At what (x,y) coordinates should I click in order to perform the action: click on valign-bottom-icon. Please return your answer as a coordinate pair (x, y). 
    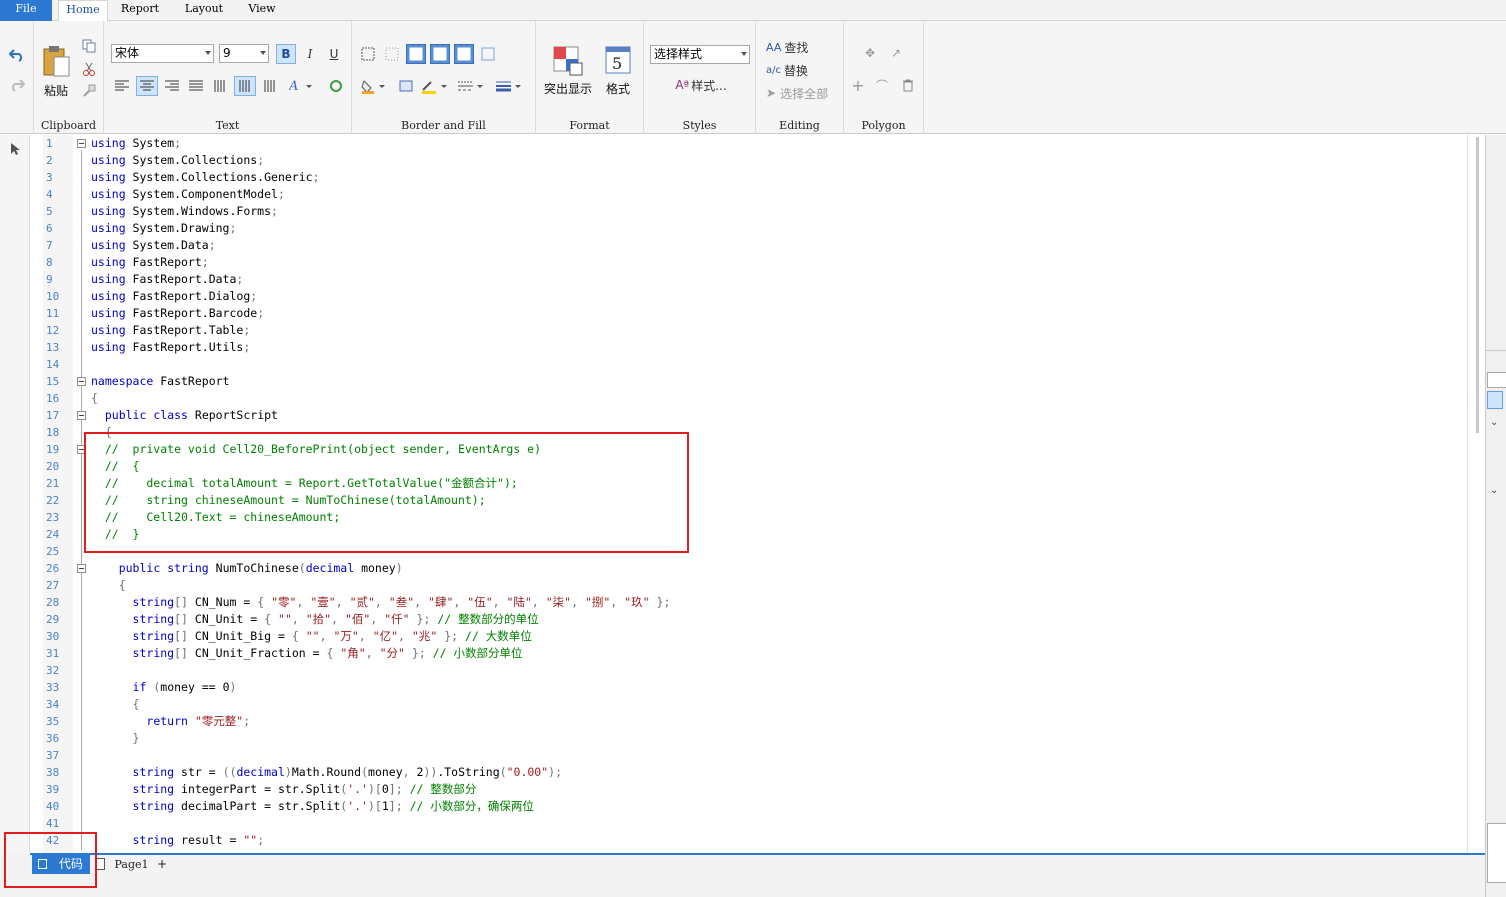
    Looking at the image, I should click on (270, 86).